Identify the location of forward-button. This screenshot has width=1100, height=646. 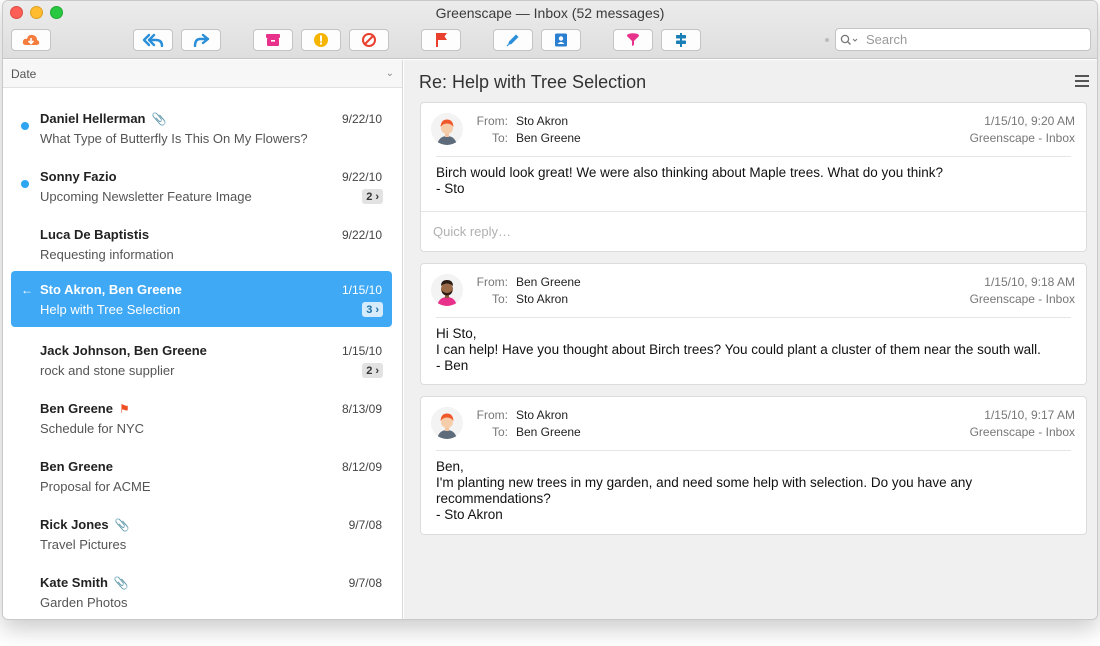
(201, 40).